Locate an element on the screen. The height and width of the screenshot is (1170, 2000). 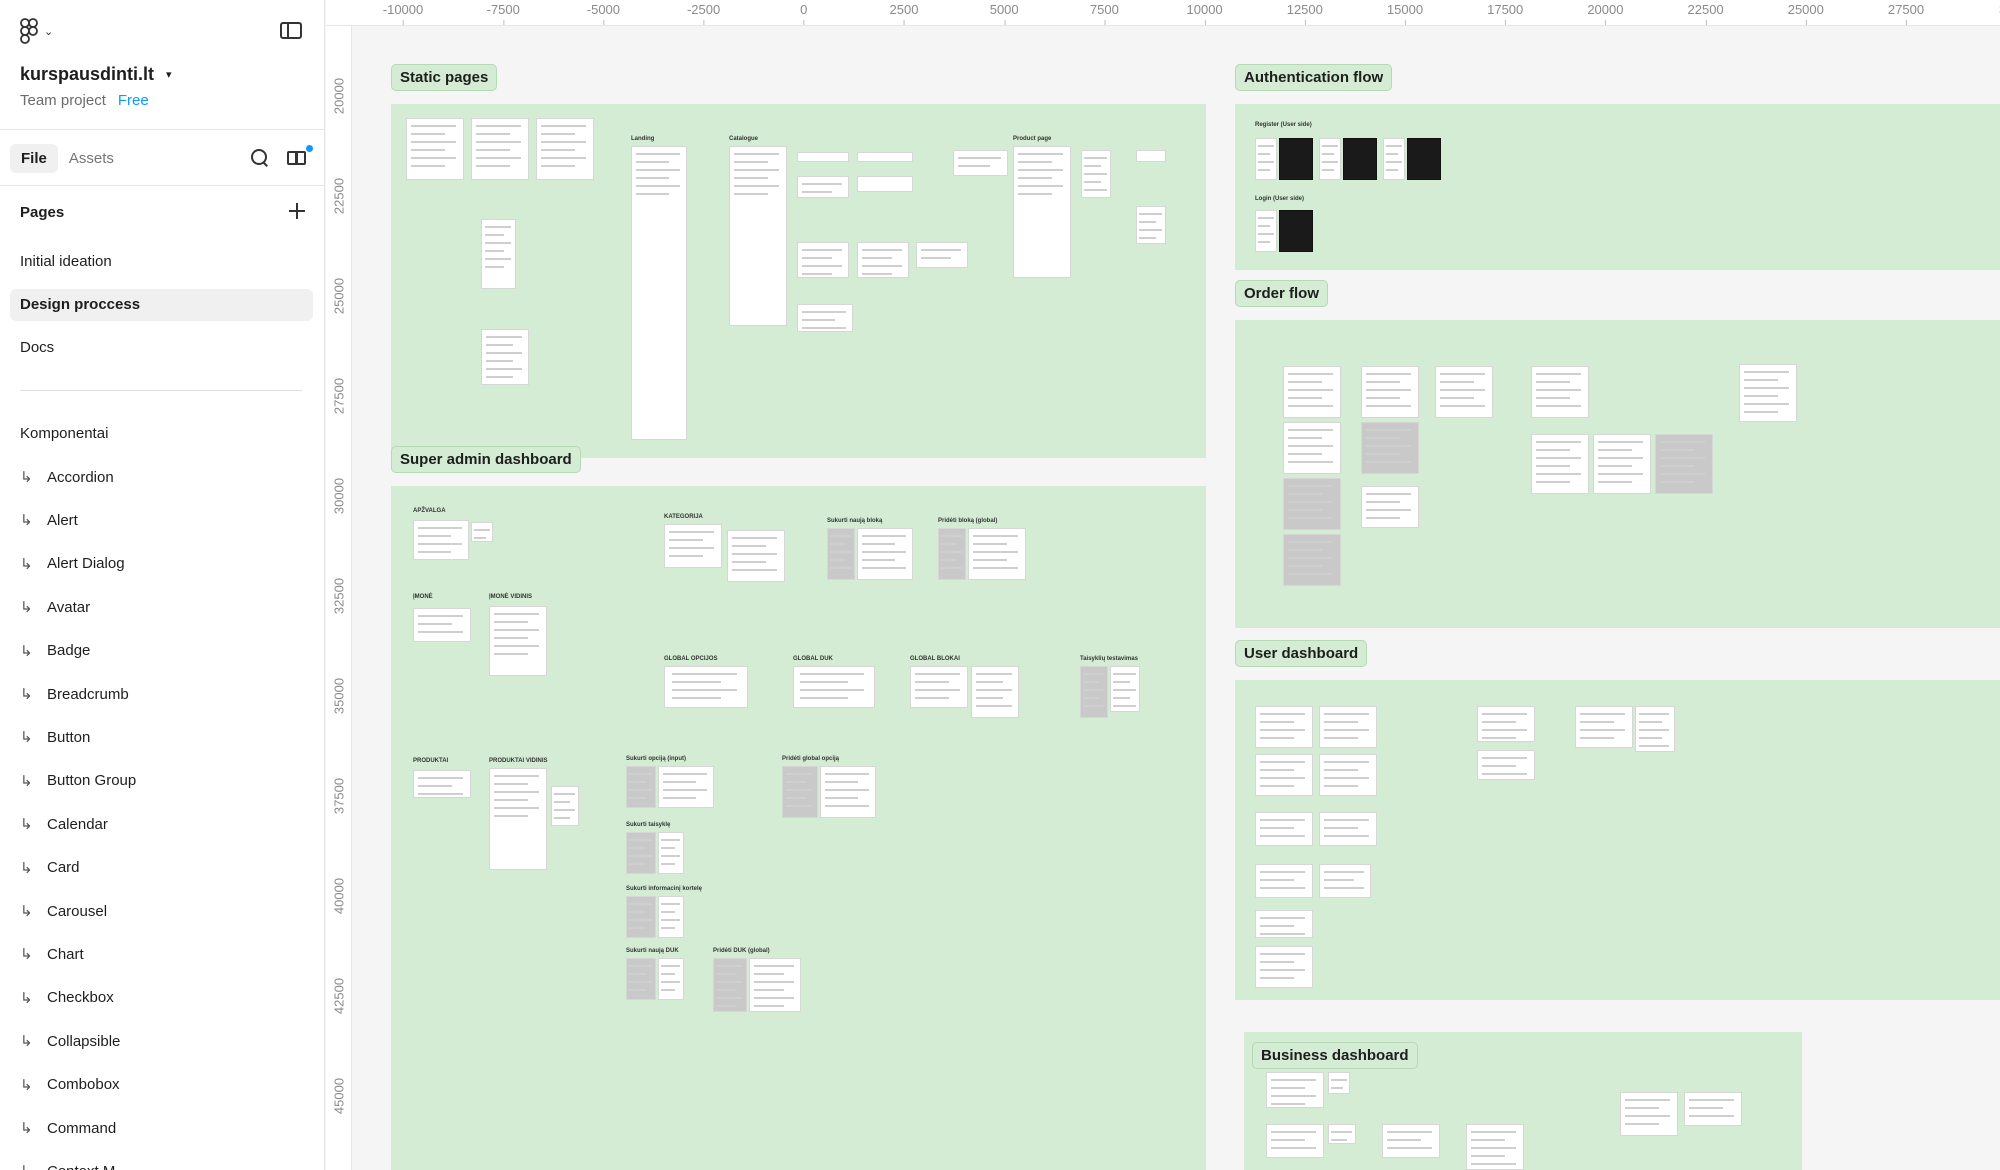
layer-item-badge: ↳ Badge is located at coordinates (55, 651).